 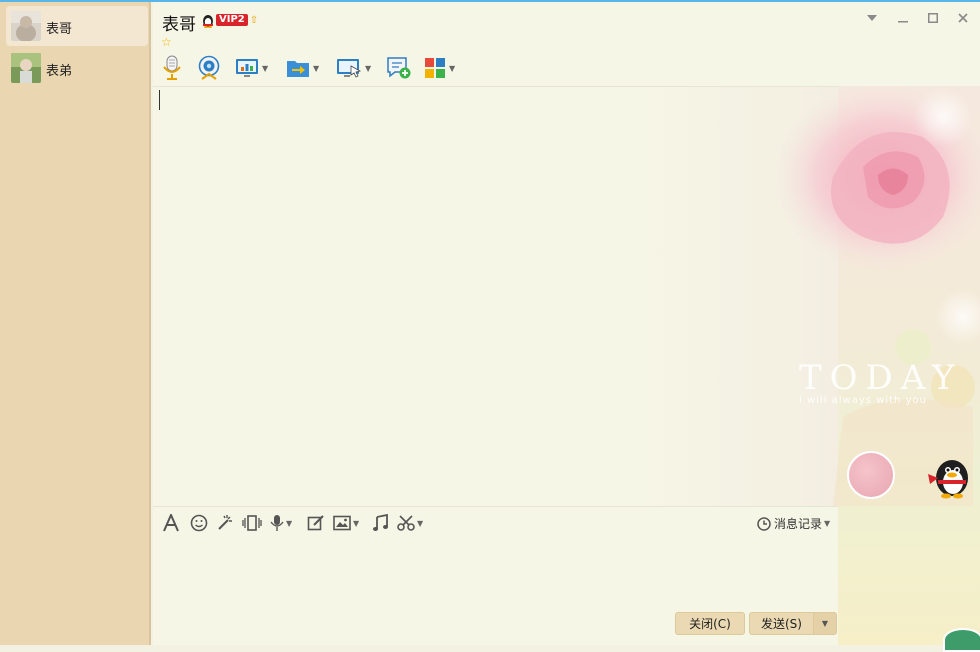 What do you see at coordinates (59, 29) in the screenshot?
I see `contact-name: 表哥` at bounding box center [59, 29].